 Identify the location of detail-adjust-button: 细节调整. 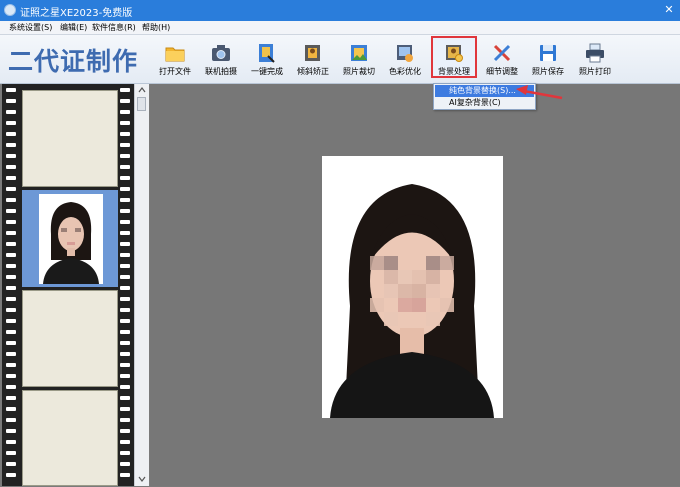
(502, 60).